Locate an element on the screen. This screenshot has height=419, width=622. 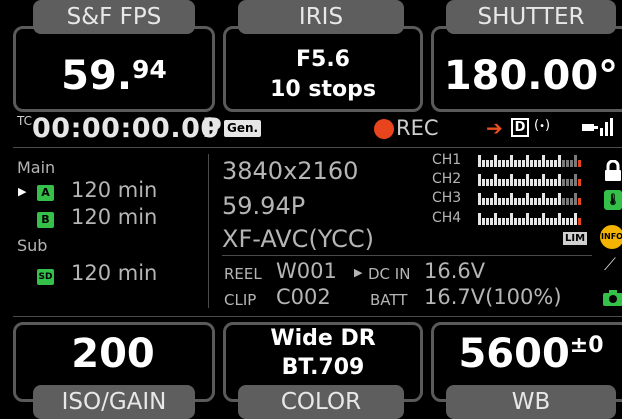
ch3-meter is located at coordinates (530, 199).